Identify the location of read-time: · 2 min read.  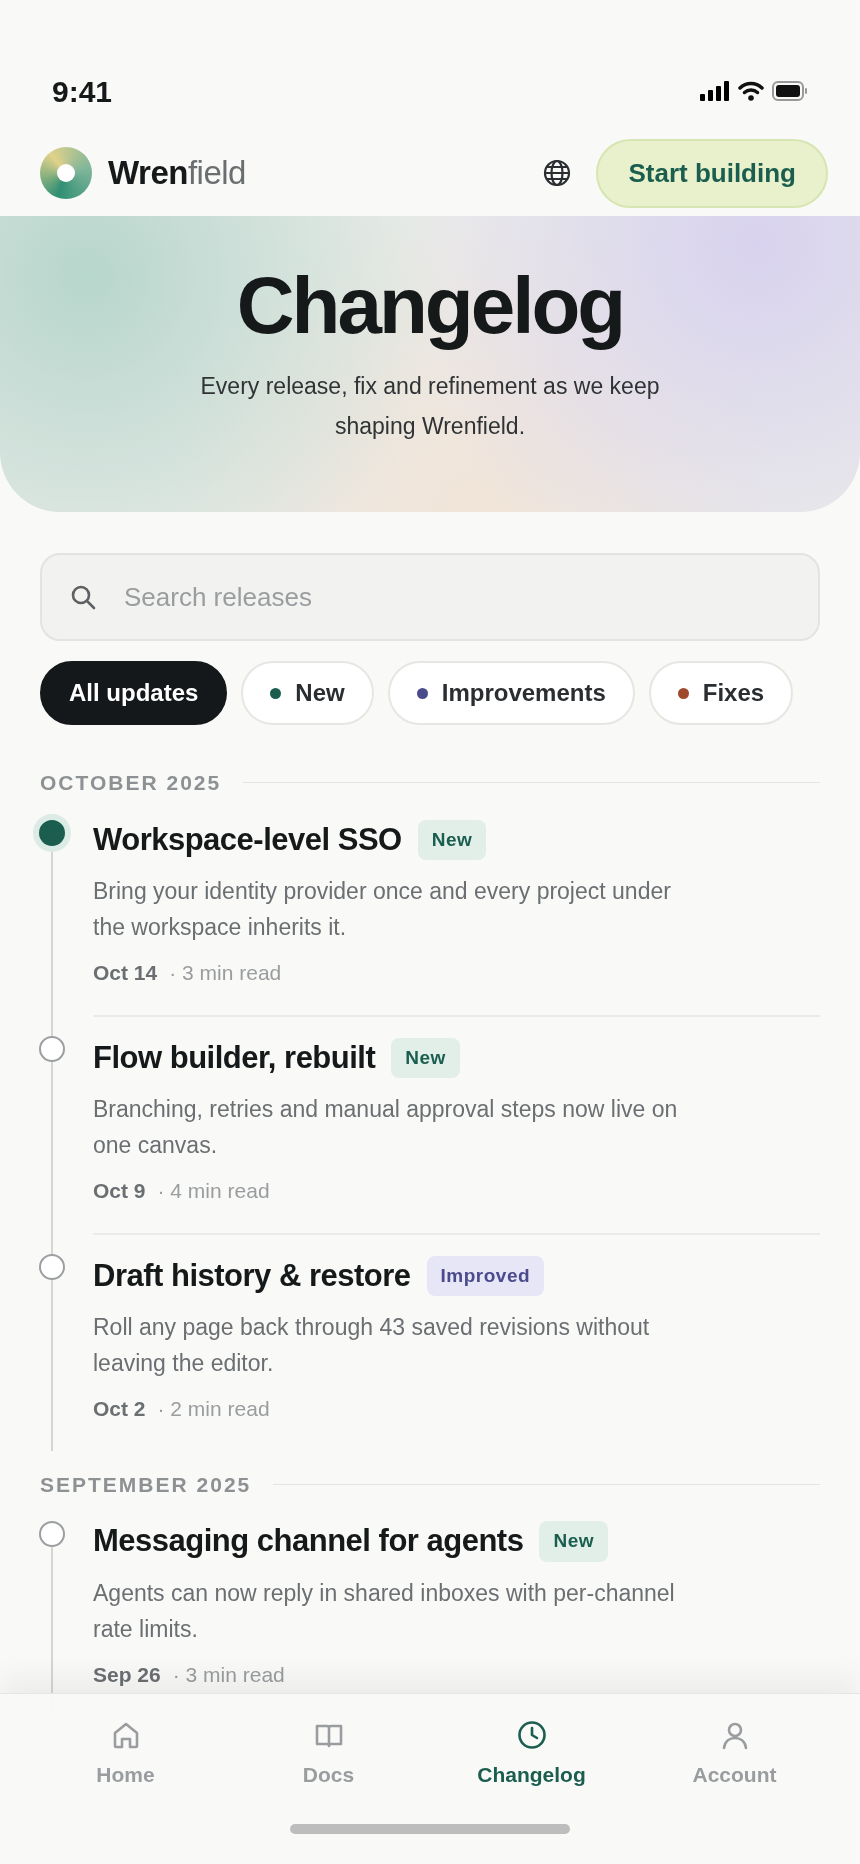
(213, 1409).